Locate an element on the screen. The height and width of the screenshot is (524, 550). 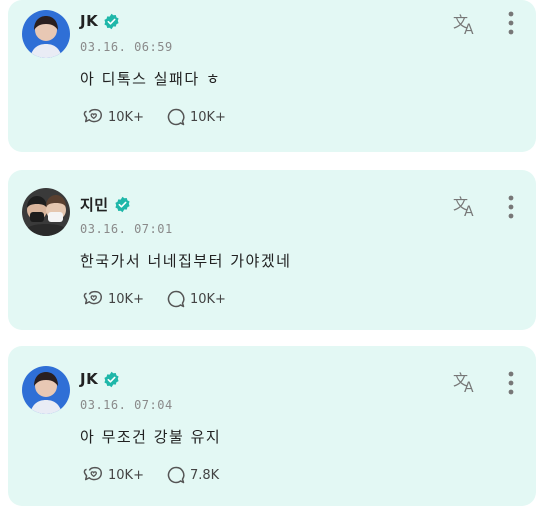
post-text: 한국가서 너네집부터 가야겠네 is located at coordinates (186, 261).